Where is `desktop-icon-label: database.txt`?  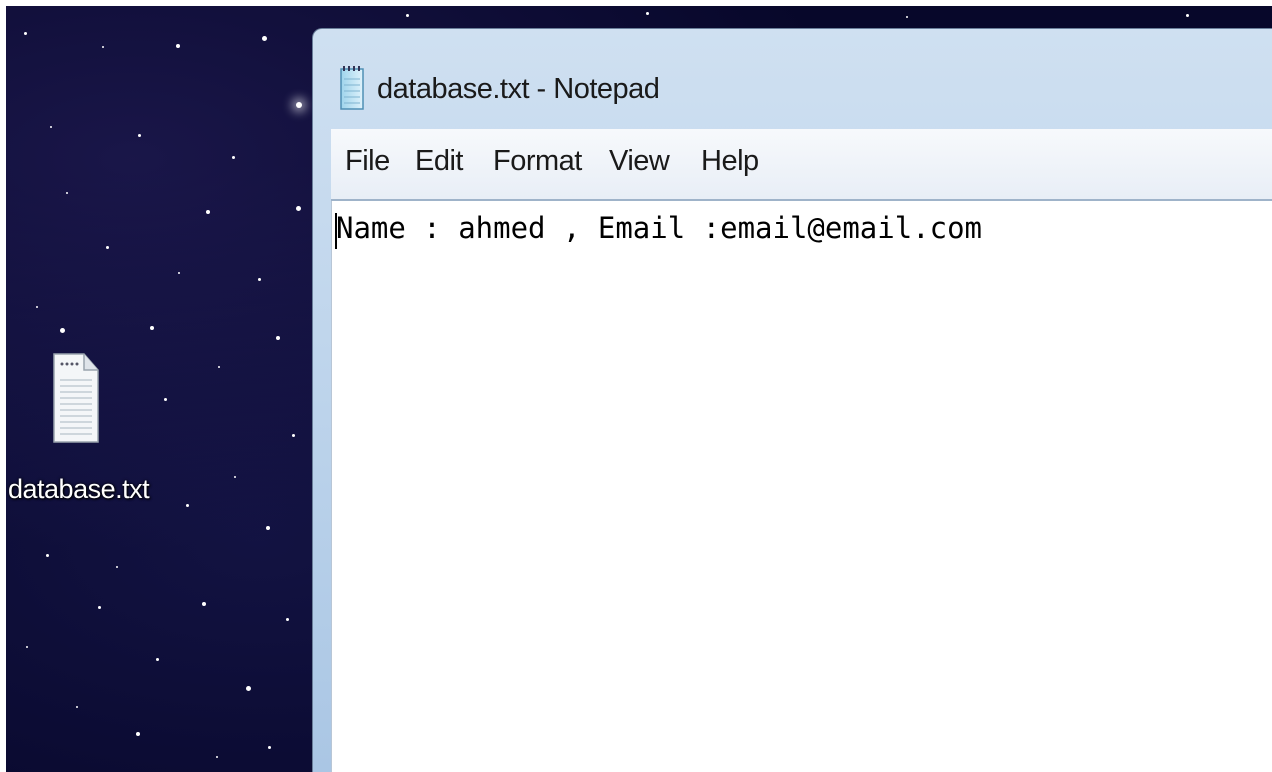
desktop-icon-label: database.txt is located at coordinates (79, 489).